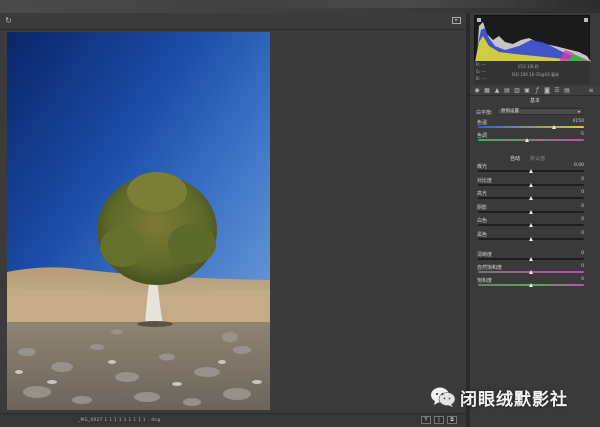  I want to click on auto-button: 自动, so click(515, 158).